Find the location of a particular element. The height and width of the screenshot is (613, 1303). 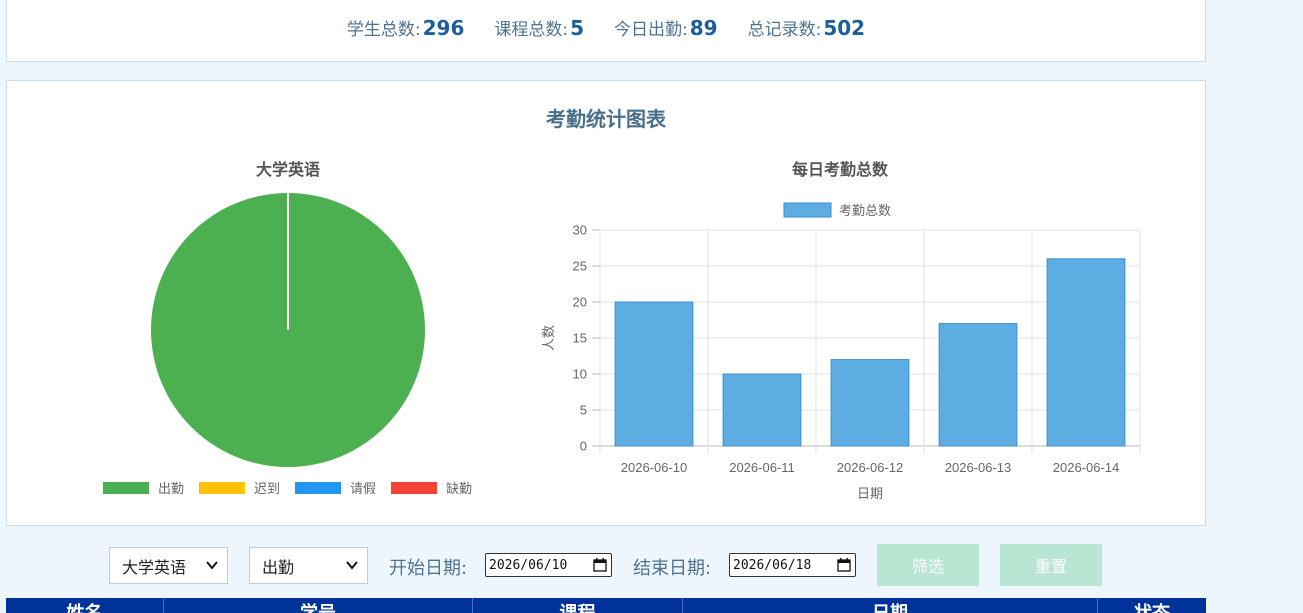

x-tick-label: 2026-06-10 is located at coordinates (654, 467).